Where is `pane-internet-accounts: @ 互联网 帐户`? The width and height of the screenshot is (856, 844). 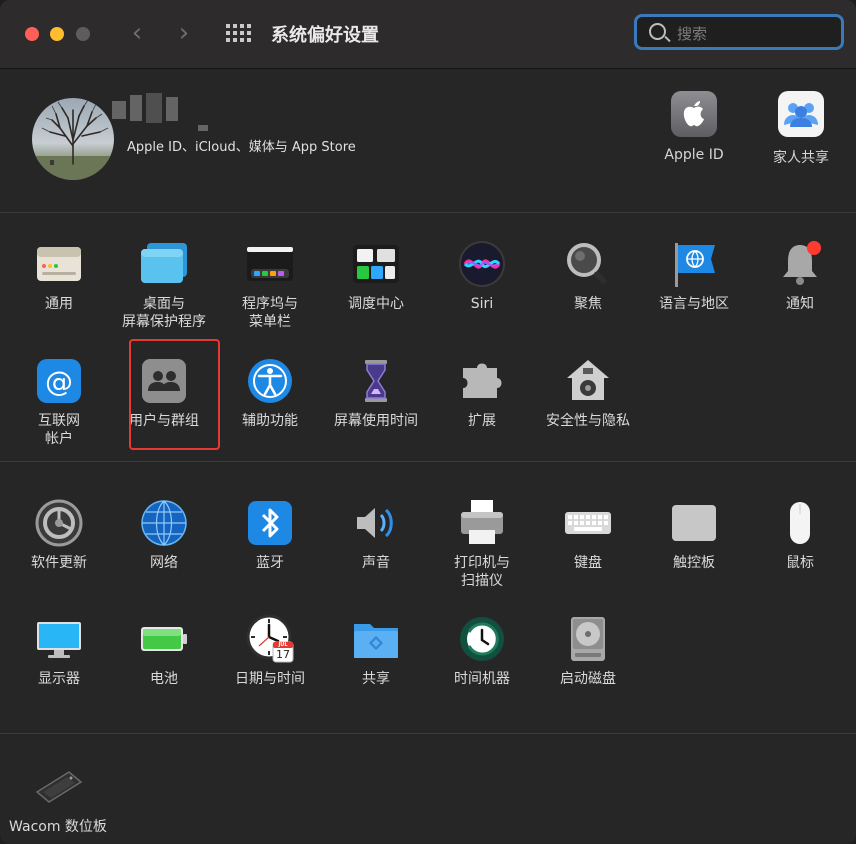 pane-internet-accounts: @ 互联网 帐户 is located at coordinates (59, 402).